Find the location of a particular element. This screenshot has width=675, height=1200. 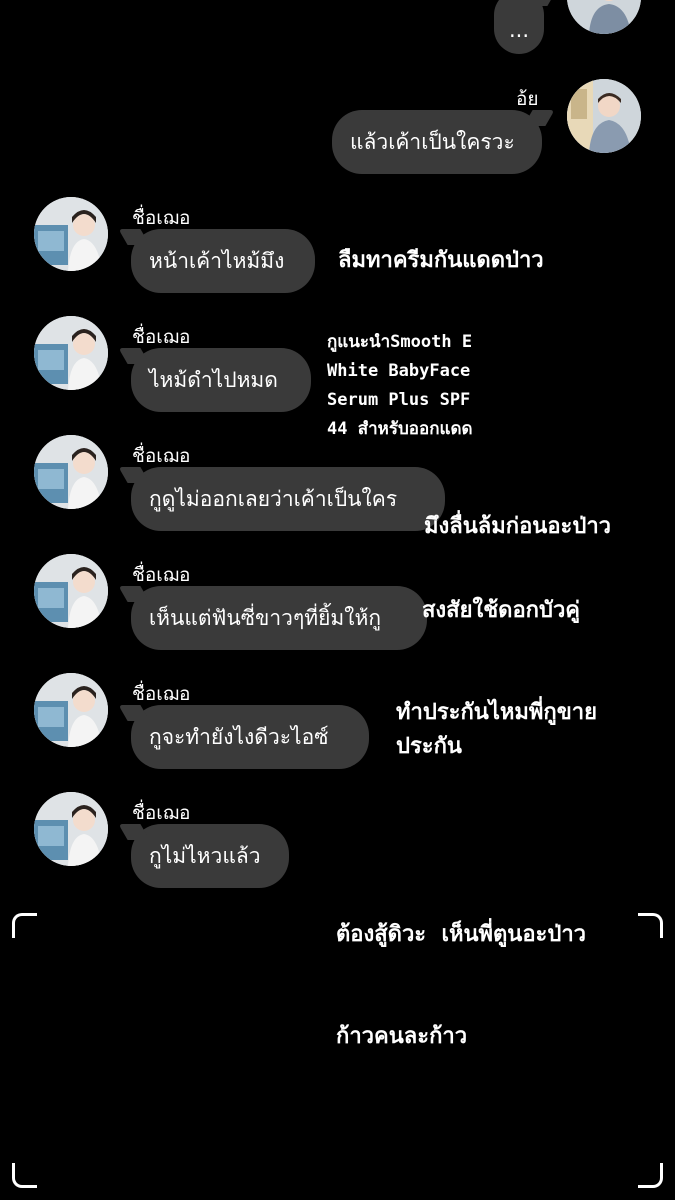

incoming-message-bubble: เห็นแต่ฟันซี่ขาวๆที่ยิ้มให้กู is located at coordinates (279, 618).